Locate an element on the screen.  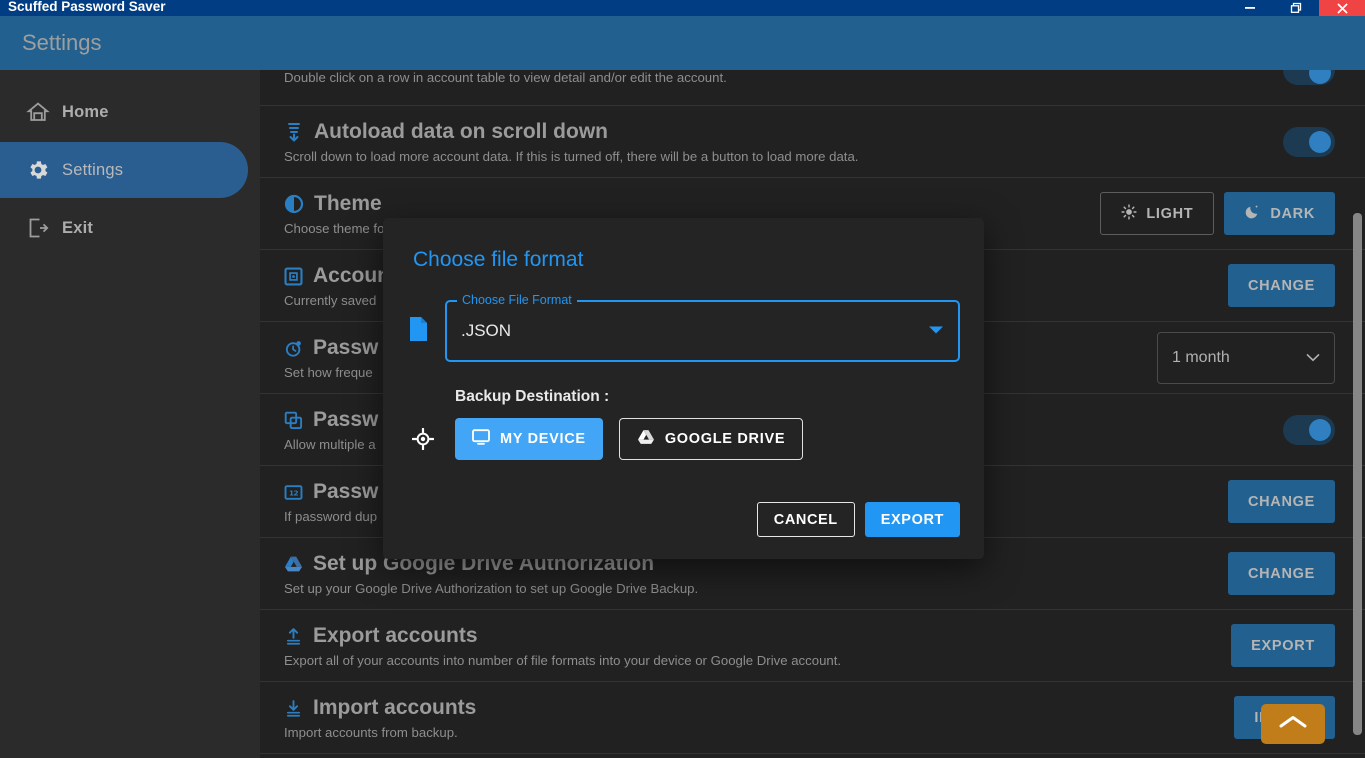
dialog-actions: CANCEL EXPORT is located at coordinates (858, 519).